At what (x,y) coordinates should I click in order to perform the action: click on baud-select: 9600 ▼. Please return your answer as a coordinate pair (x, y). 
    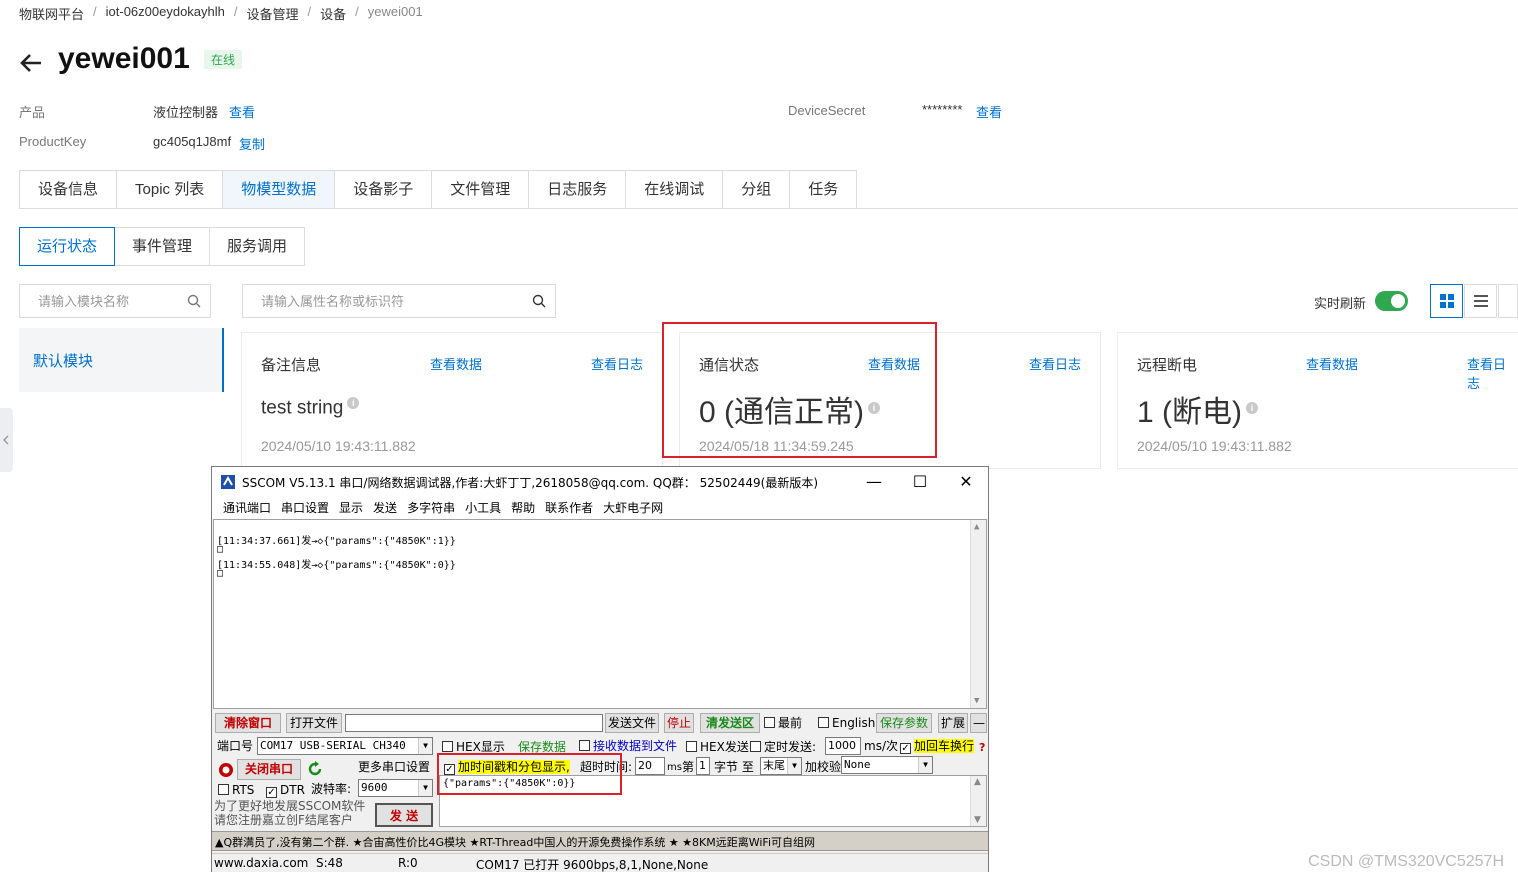
    Looking at the image, I should click on (395, 788).